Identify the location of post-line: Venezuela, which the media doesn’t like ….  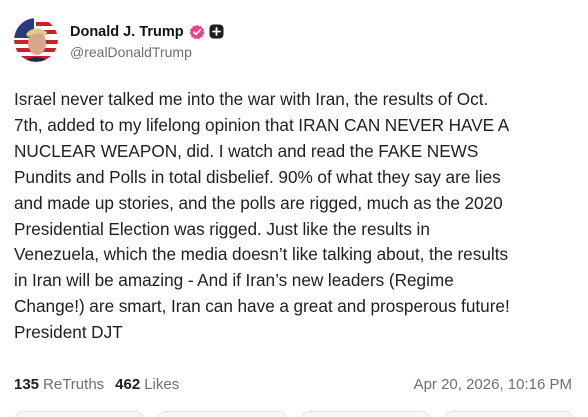
(261, 254).